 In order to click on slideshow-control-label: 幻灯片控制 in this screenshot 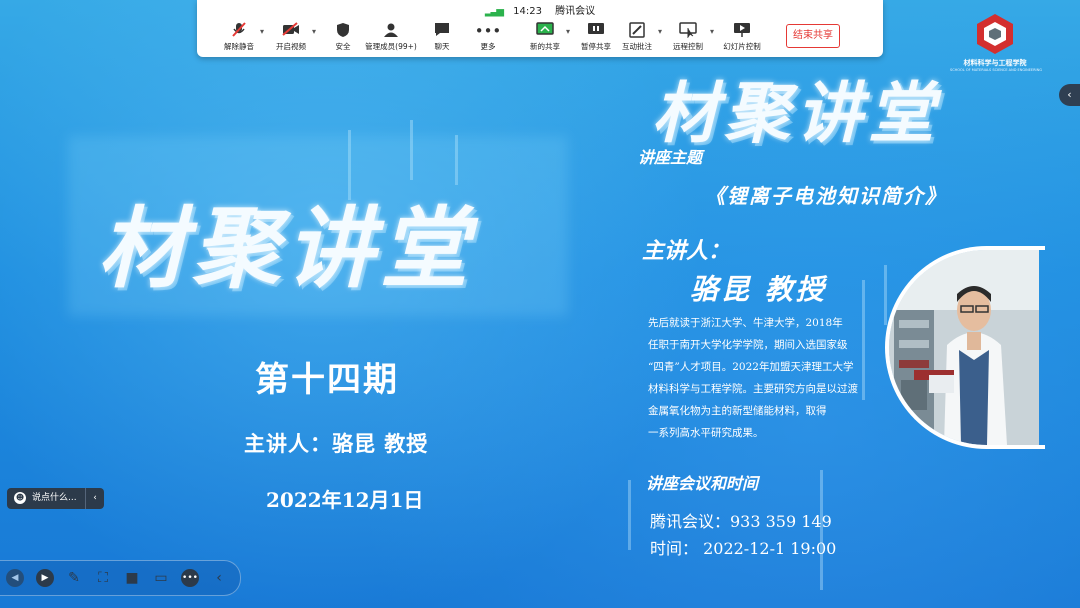, I will do `click(742, 46)`.